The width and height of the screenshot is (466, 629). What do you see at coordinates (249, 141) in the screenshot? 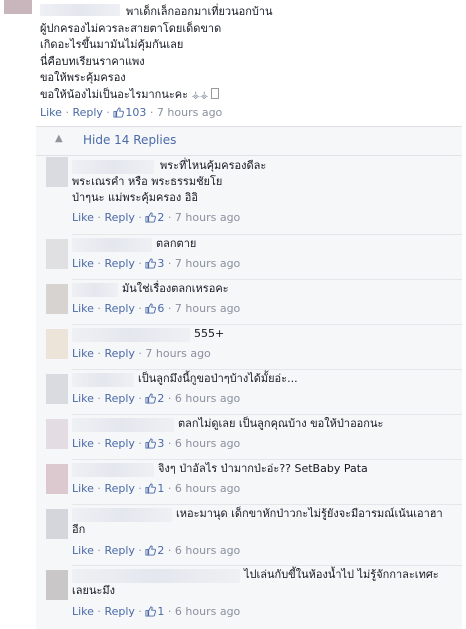
I see `hide-replies-toggle: ▲ Hide 14 Replies` at bounding box center [249, 141].